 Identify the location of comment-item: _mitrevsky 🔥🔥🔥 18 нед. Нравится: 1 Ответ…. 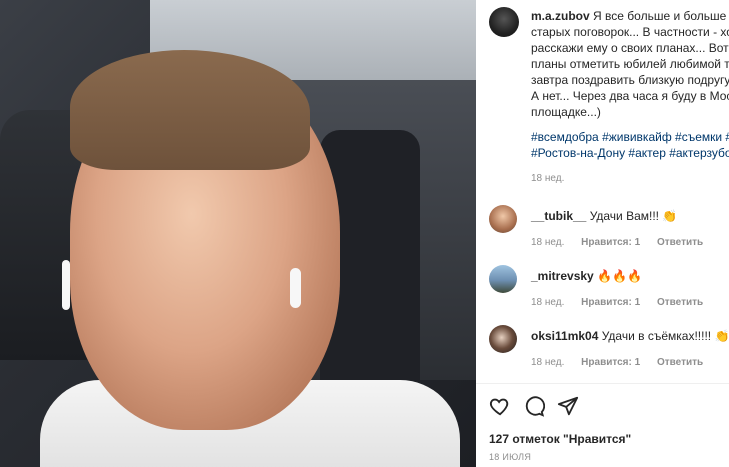
(602, 288).